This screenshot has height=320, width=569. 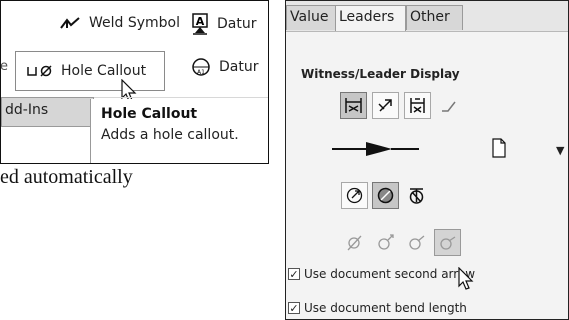 I want to click on inside-arrows-button, so click(x=385, y=195).